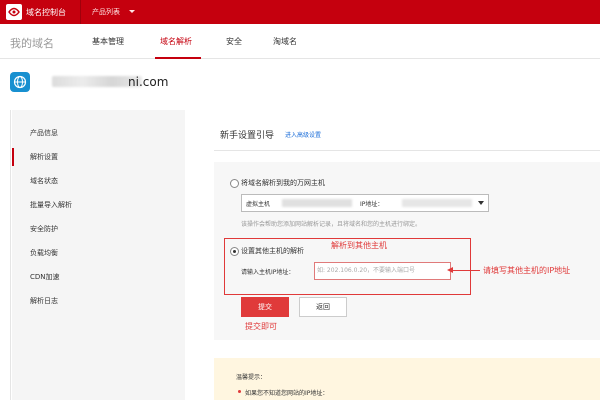  Describe the element at coordinates (251, 377) in the screenshot. I see `tips-title: 温馨提示：` at that location.